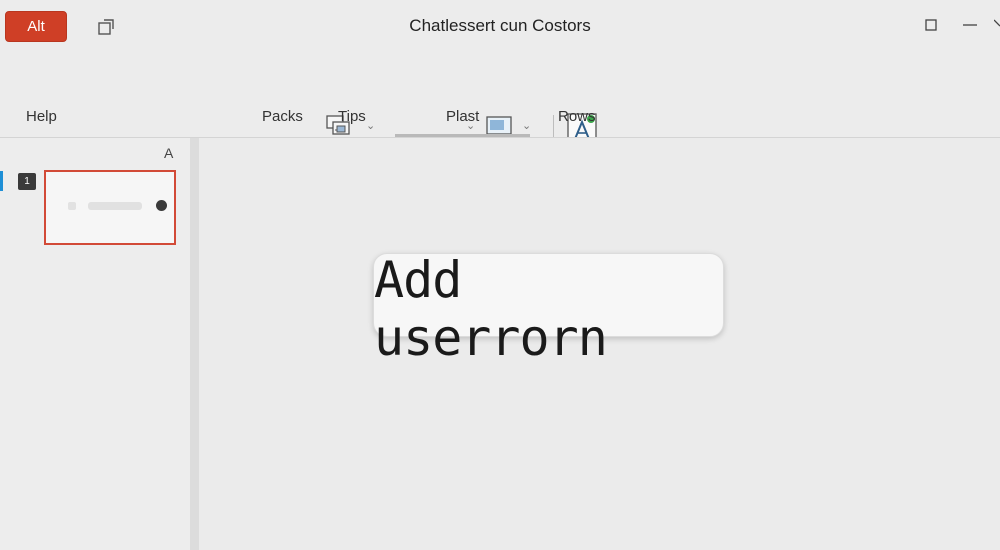  What do you see at coordinates (169, 153) in the screenshot?
I see `pane-header-label: A` at bounding box center [169, 153].